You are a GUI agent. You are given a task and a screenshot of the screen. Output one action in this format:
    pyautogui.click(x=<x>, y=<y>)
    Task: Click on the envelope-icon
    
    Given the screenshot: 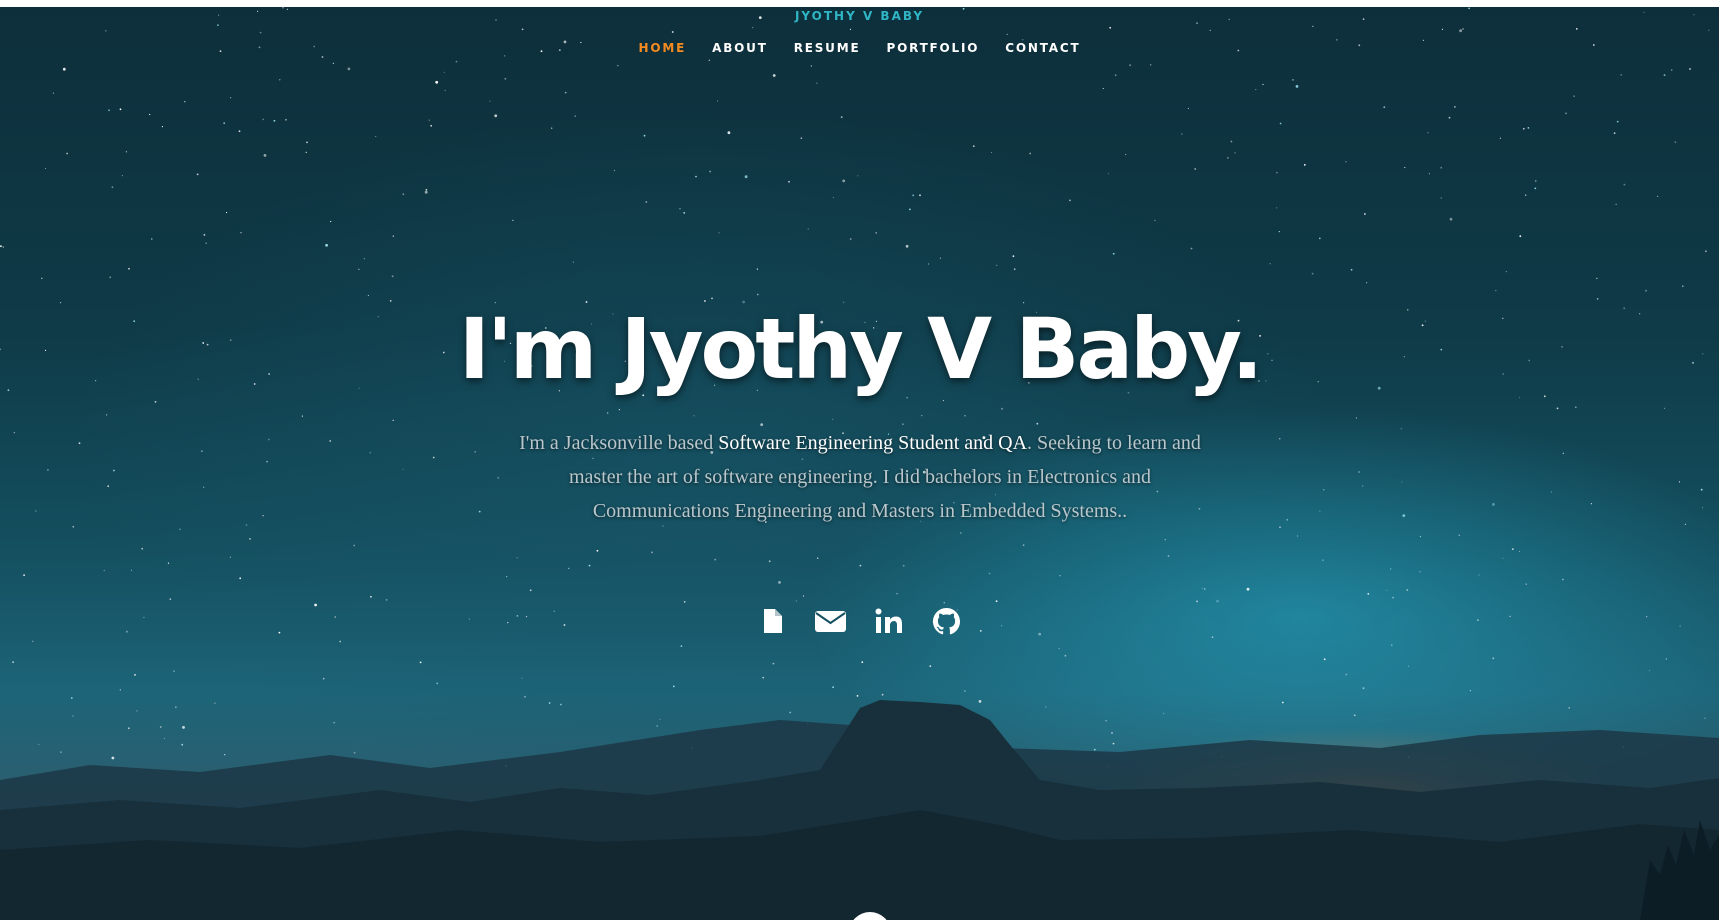 What is the action you would take?
    pyautogui.click(x=831, y=621)
    